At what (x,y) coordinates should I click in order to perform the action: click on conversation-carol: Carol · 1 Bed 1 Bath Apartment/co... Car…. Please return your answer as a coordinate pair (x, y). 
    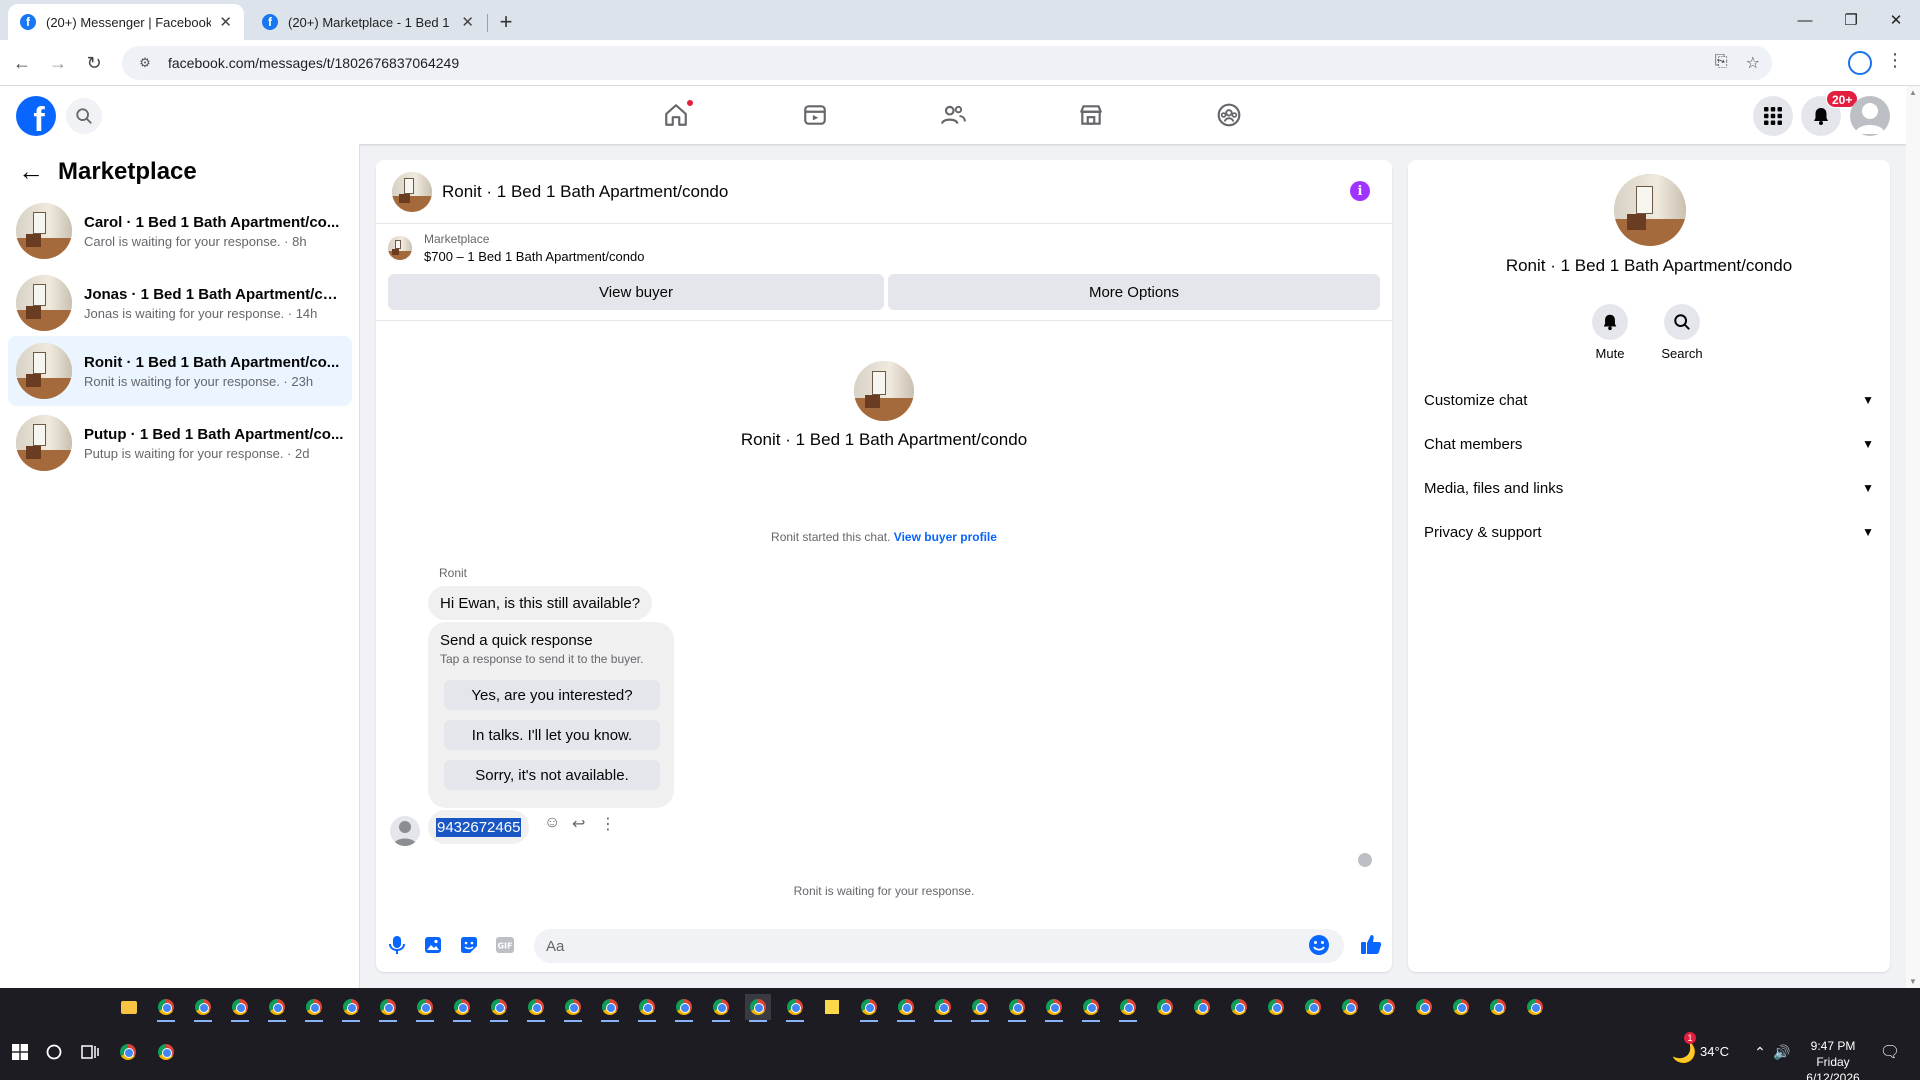
    Looking at the image, I should click on (180, 231).